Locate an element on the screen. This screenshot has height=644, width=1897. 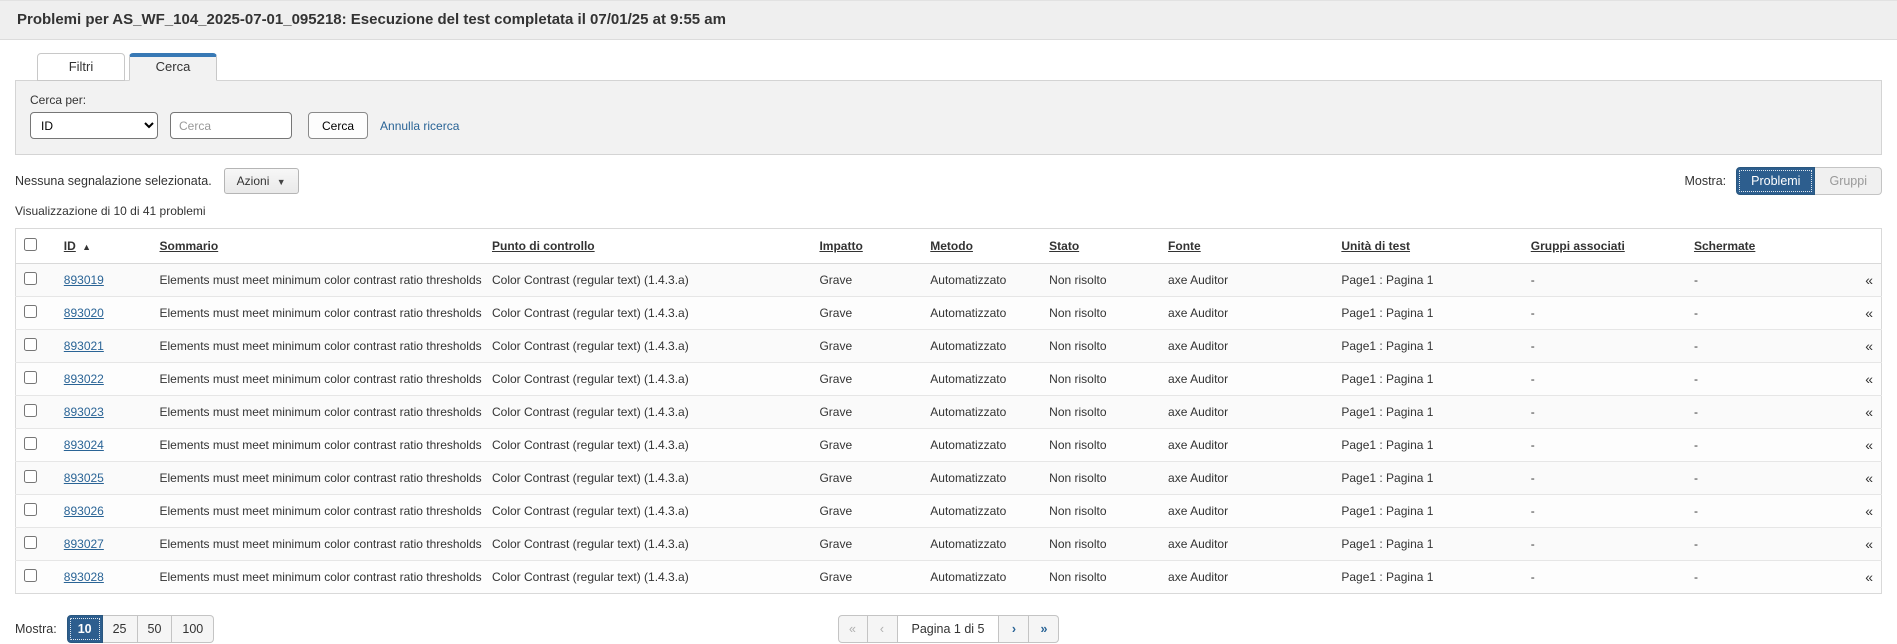
row-id-cell: 893025 is located at coordinates (103, 478).